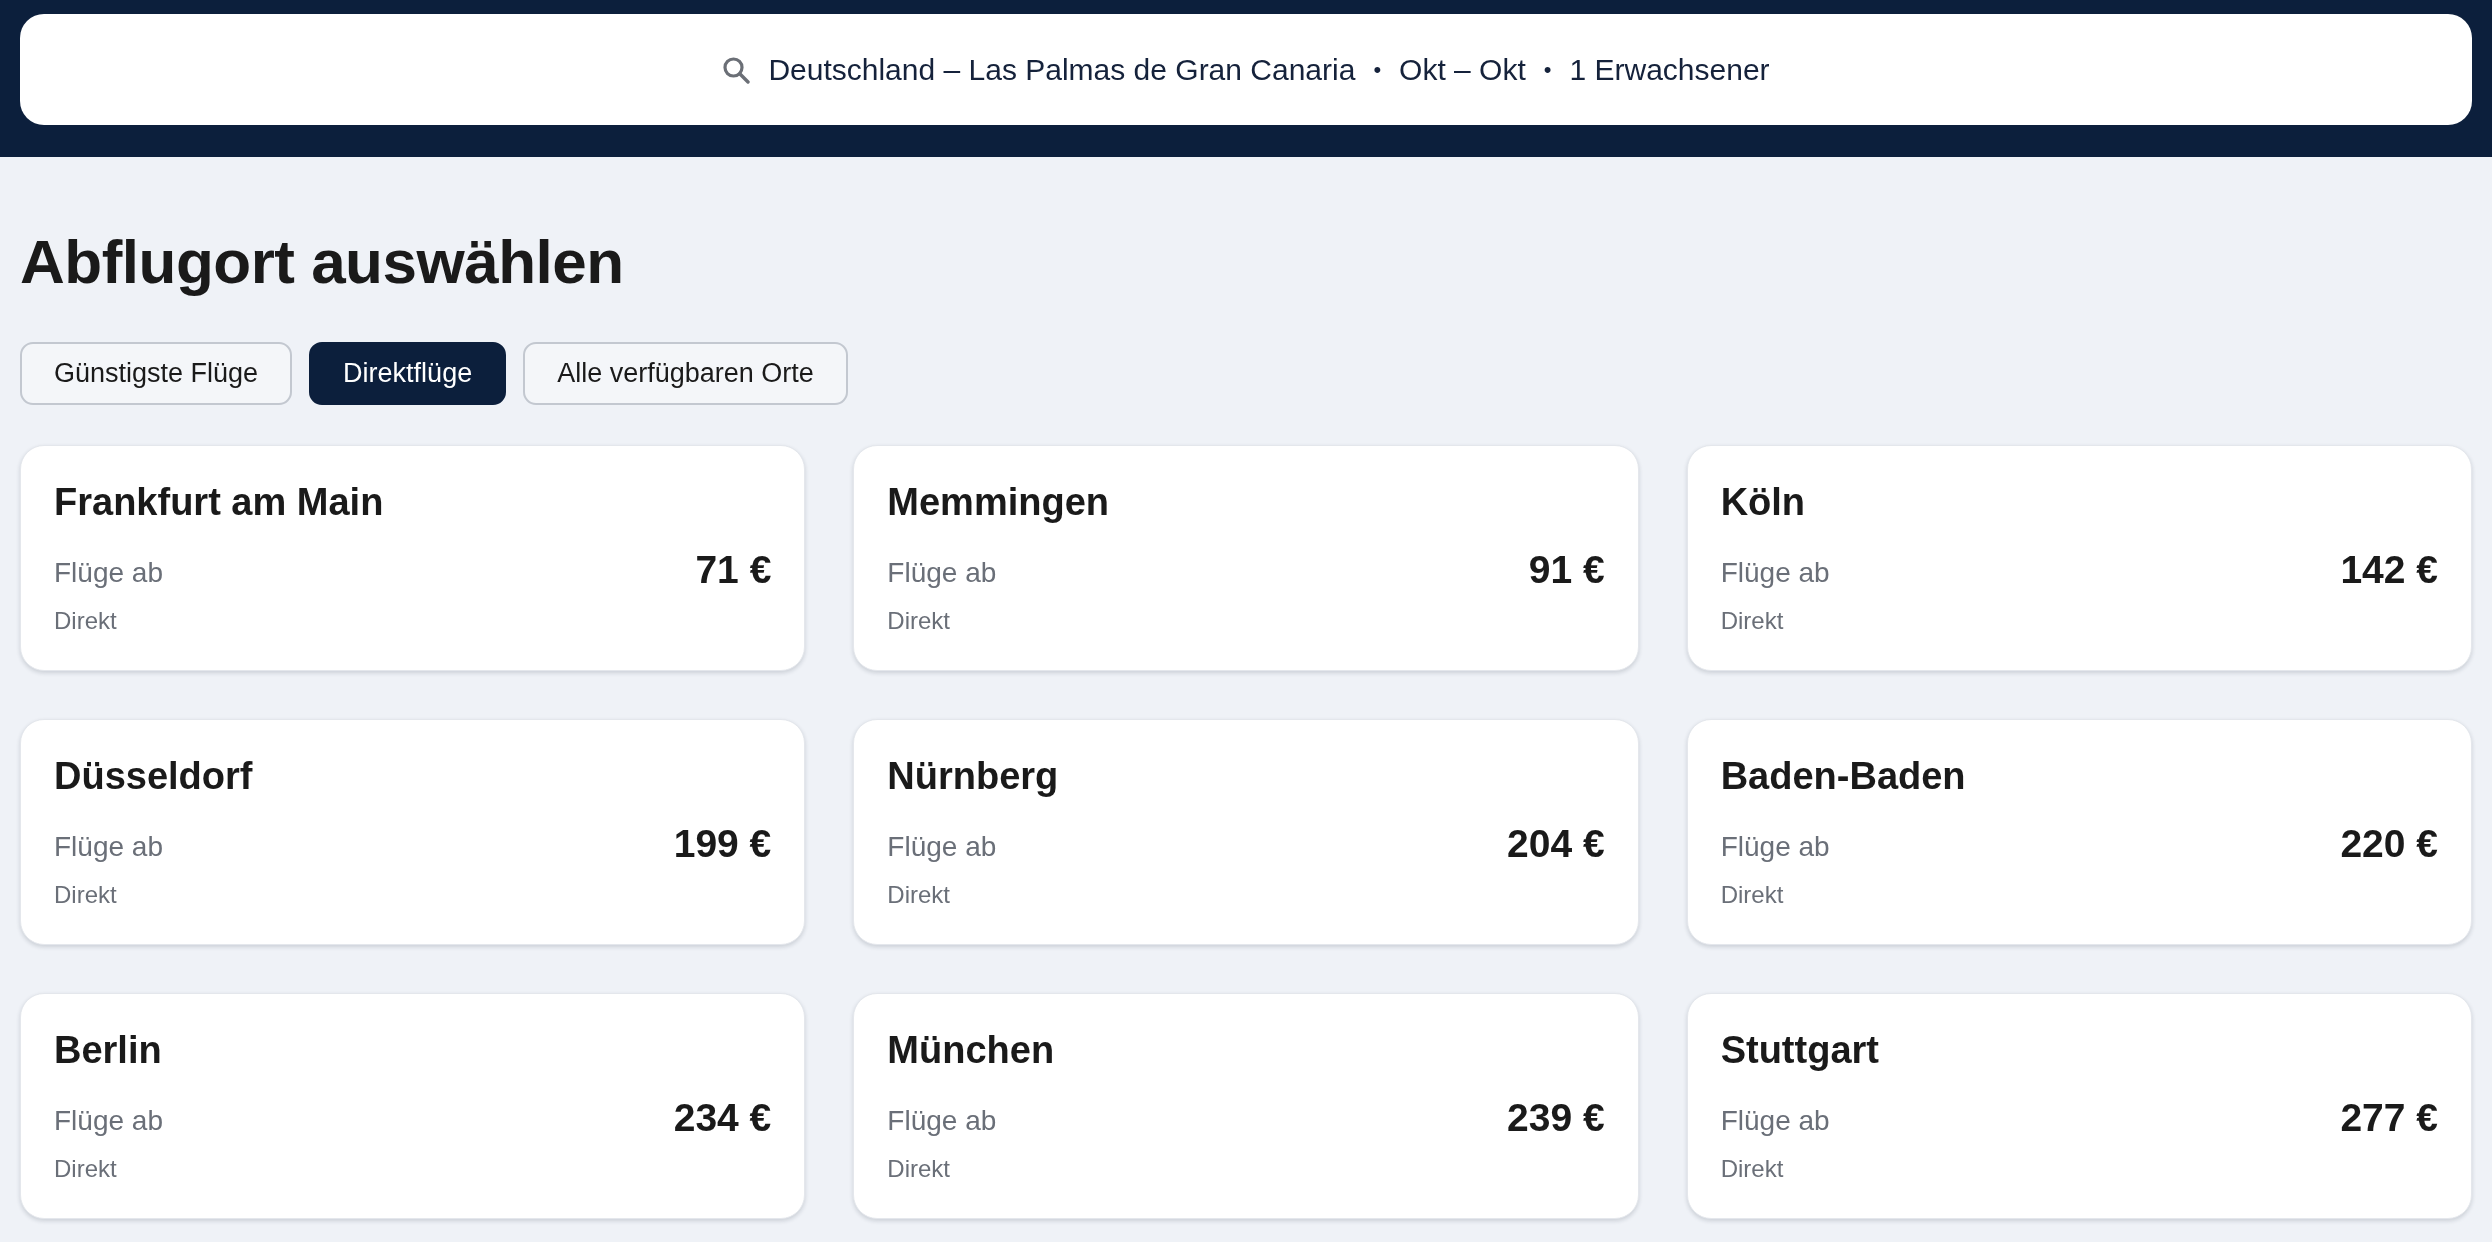 This screenshot has width=2492, height=1242. What do you see at coordinates (1843, 776) in the screenshot?
I see `city-name: Baden-Baden` at bounding box center [1843, 776].